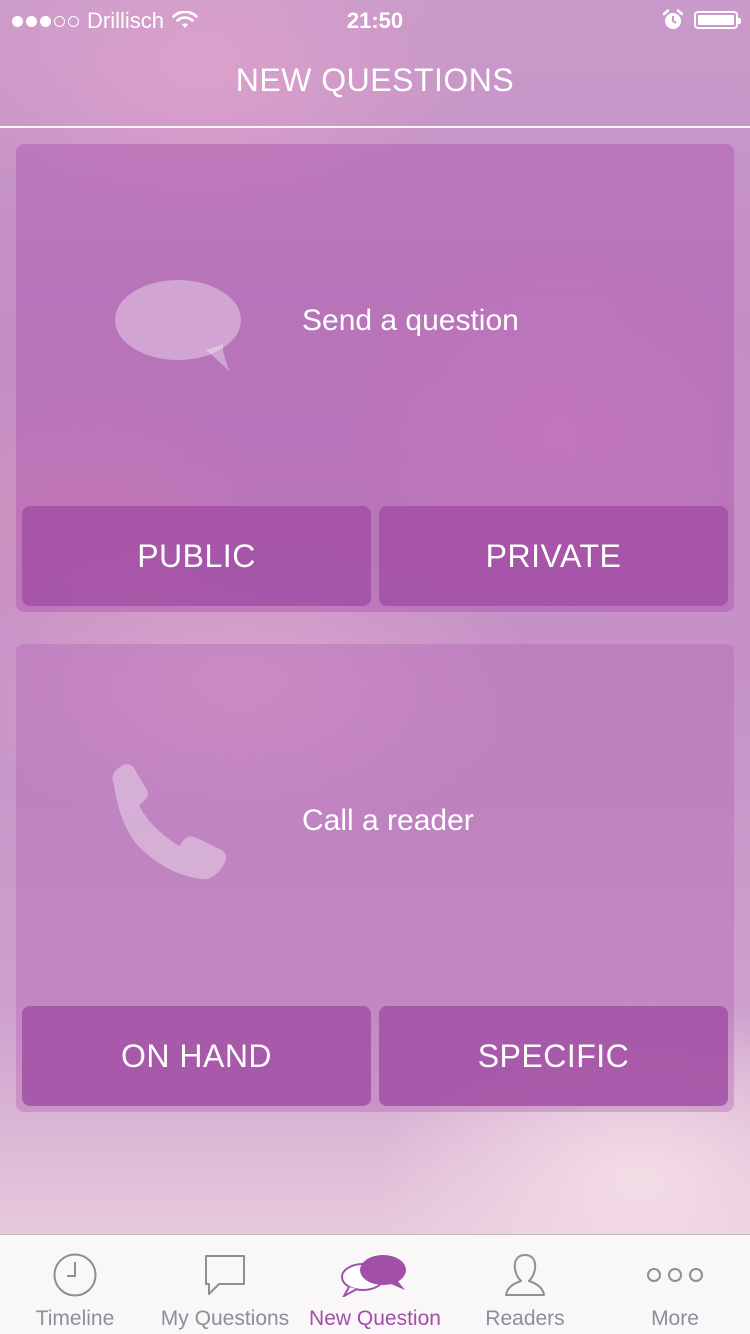  What do you see at coordinates (388, 820) in the screenshot?
I see `call-reader-label: Call a reader` at bounding box center [388, 820].